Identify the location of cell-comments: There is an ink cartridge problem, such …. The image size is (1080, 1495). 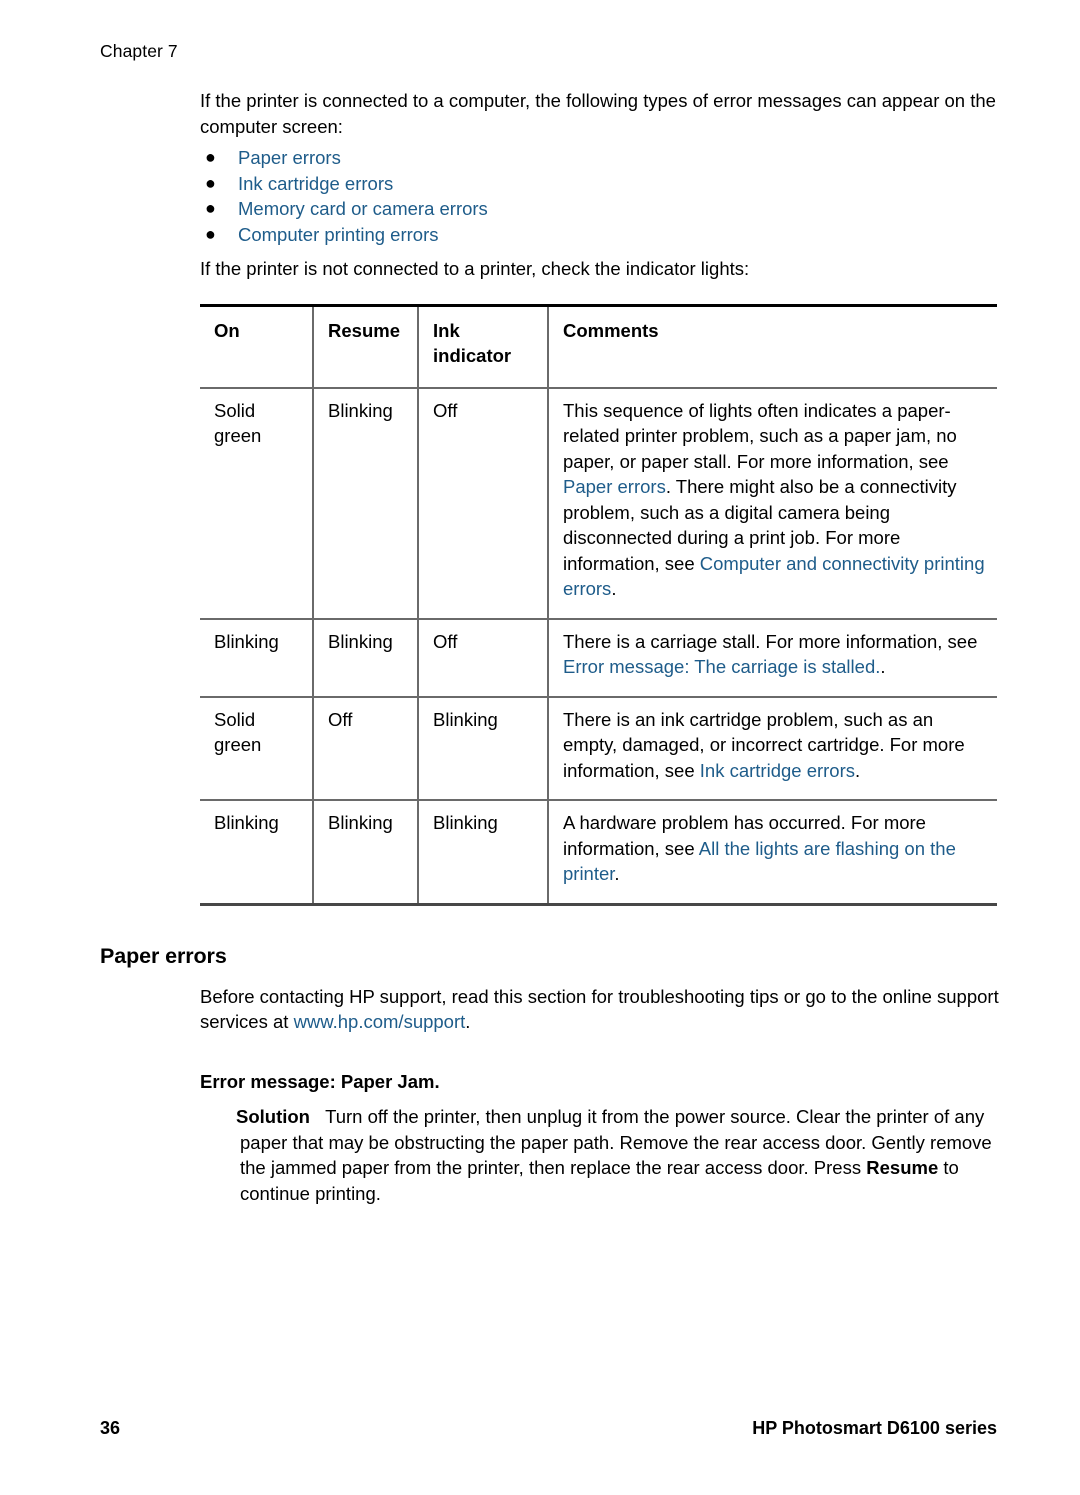
(772, 748).